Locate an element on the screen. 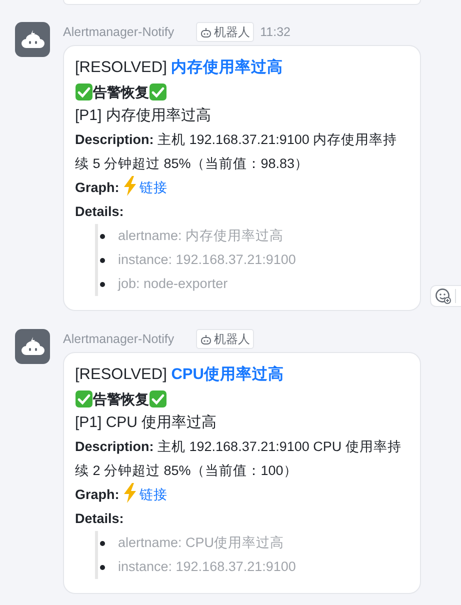  emoji-add-icon is located at coordinates (443, 296).